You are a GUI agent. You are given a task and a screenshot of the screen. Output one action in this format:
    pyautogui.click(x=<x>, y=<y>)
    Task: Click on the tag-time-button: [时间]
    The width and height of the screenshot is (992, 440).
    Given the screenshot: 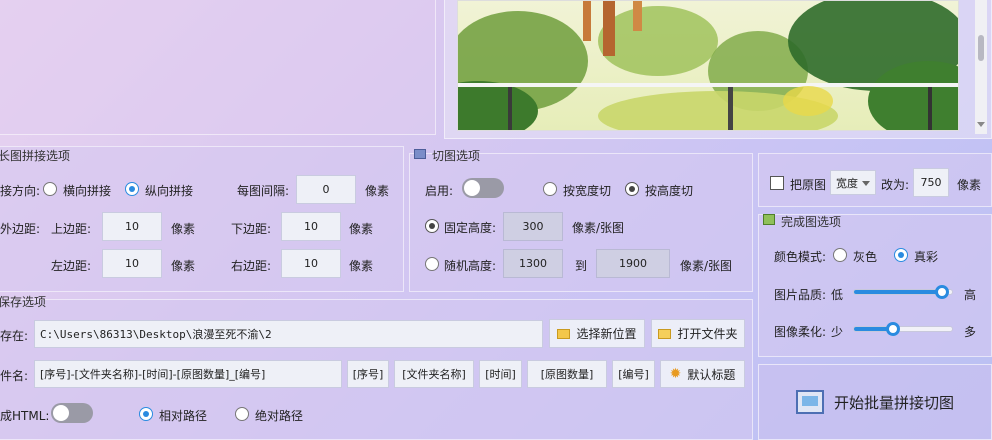 What is the action you would take?
    pyautogui.click(x=500, y=374)
    